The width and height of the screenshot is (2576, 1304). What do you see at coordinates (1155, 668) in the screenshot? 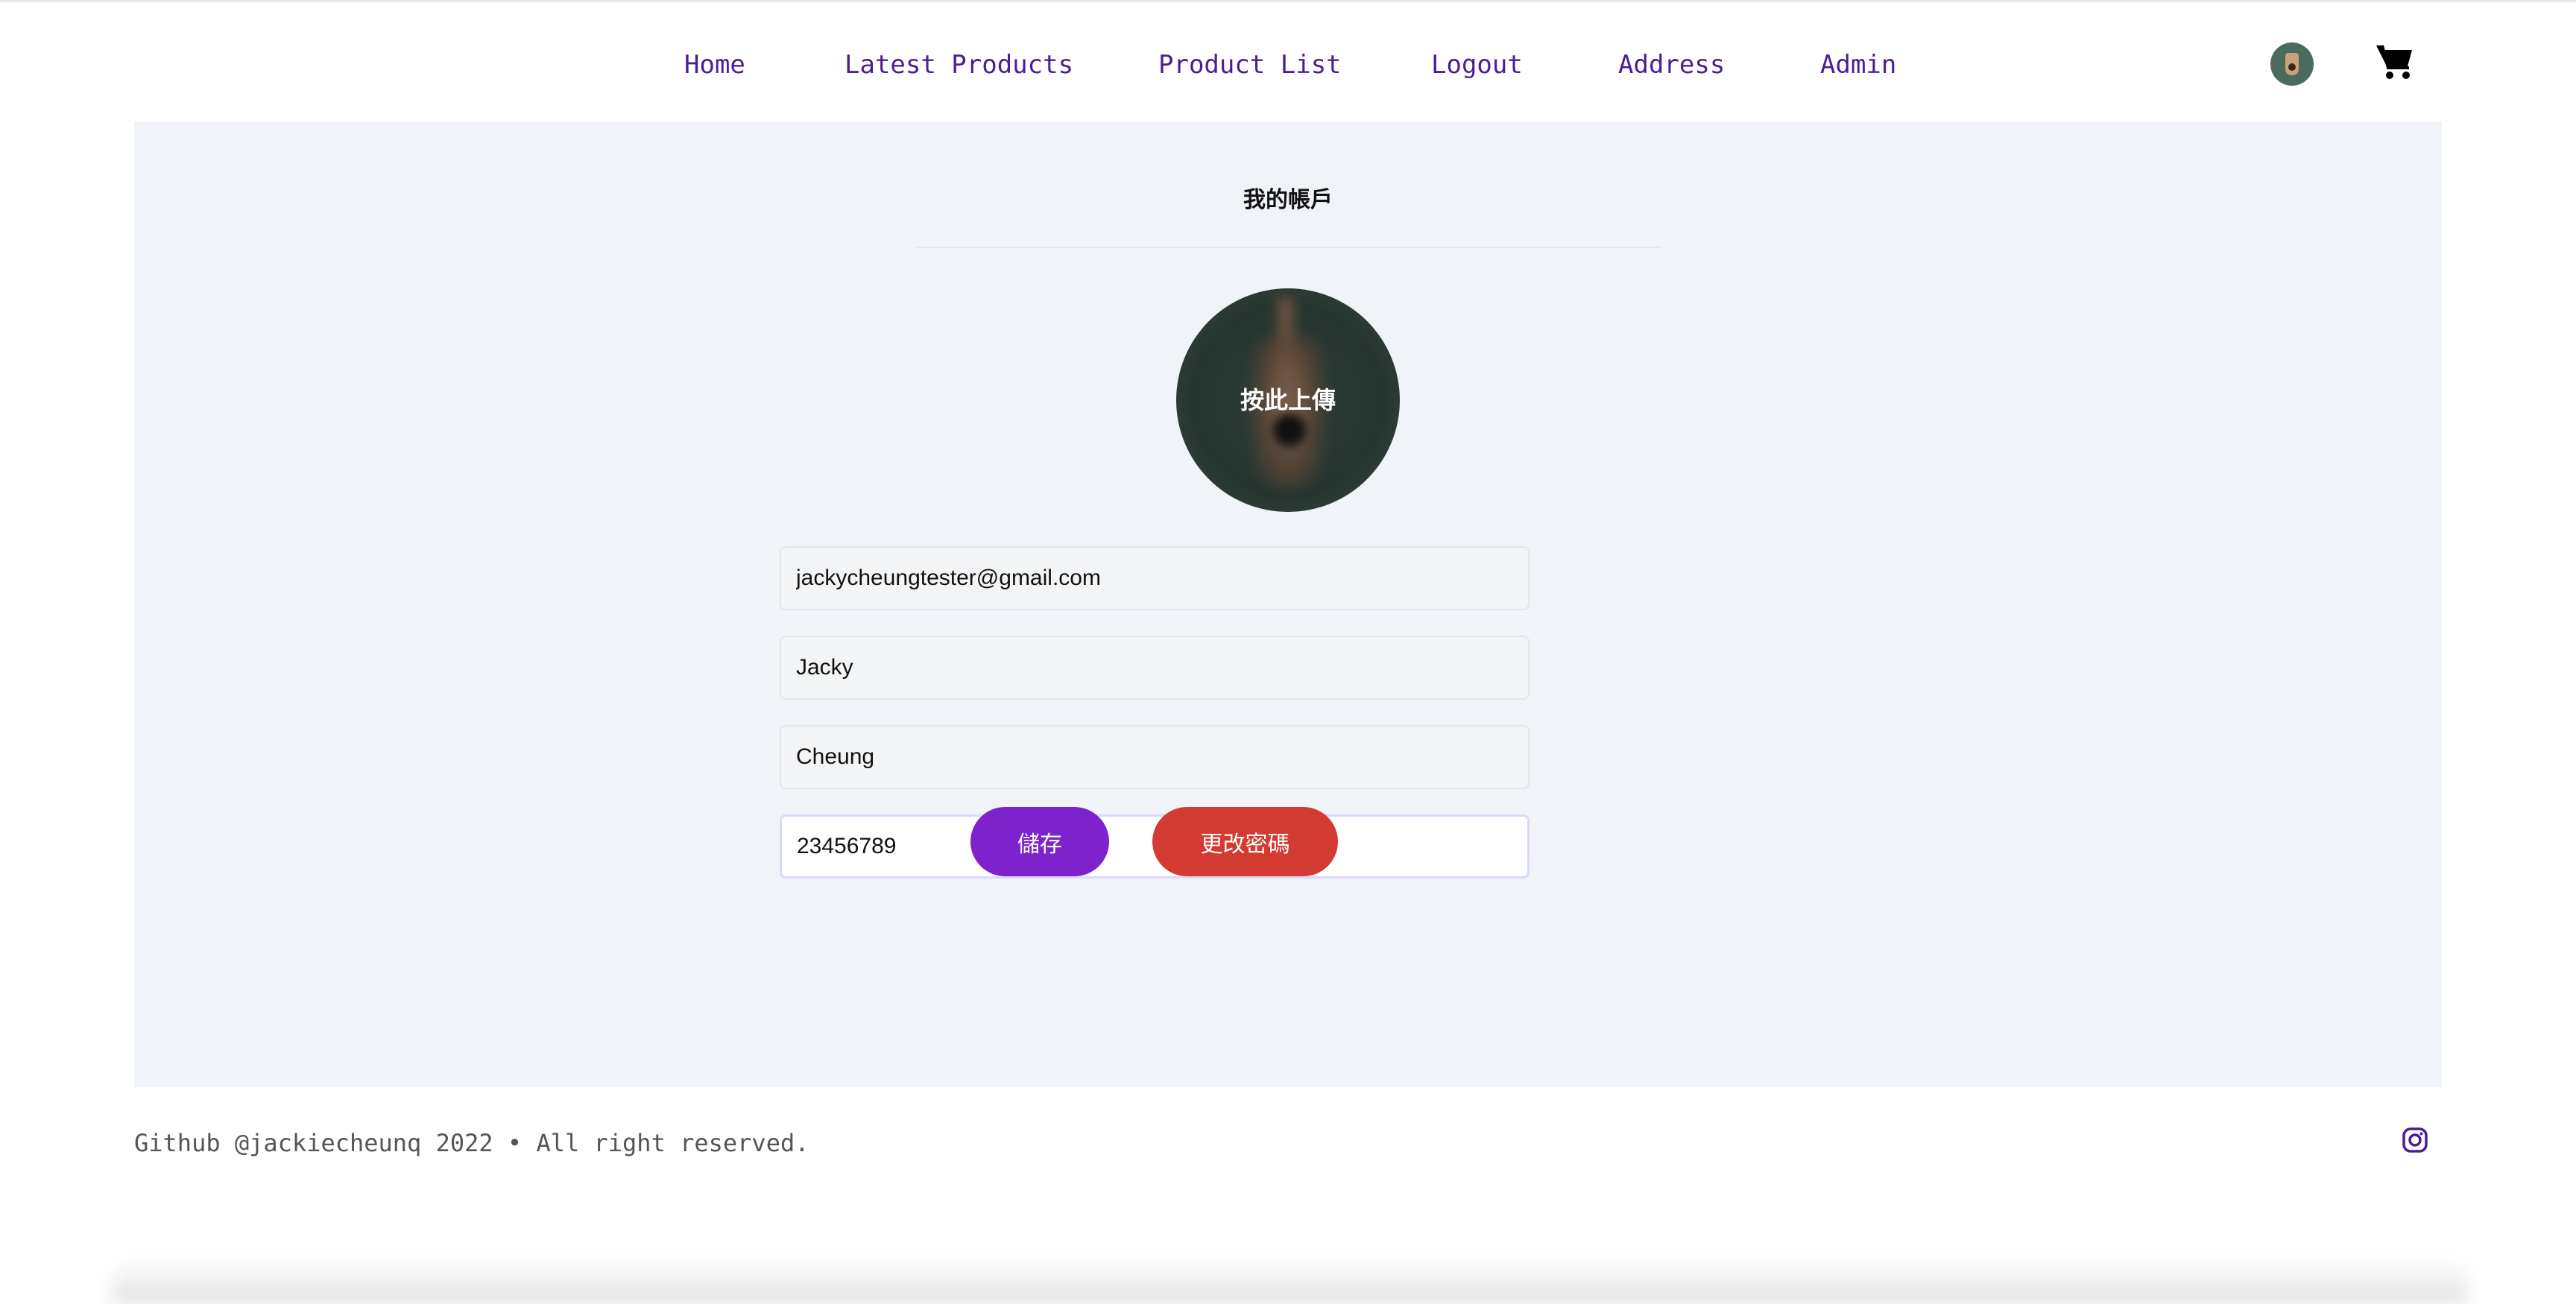
I see `first-name-field` at bounding box center [1155, 668].